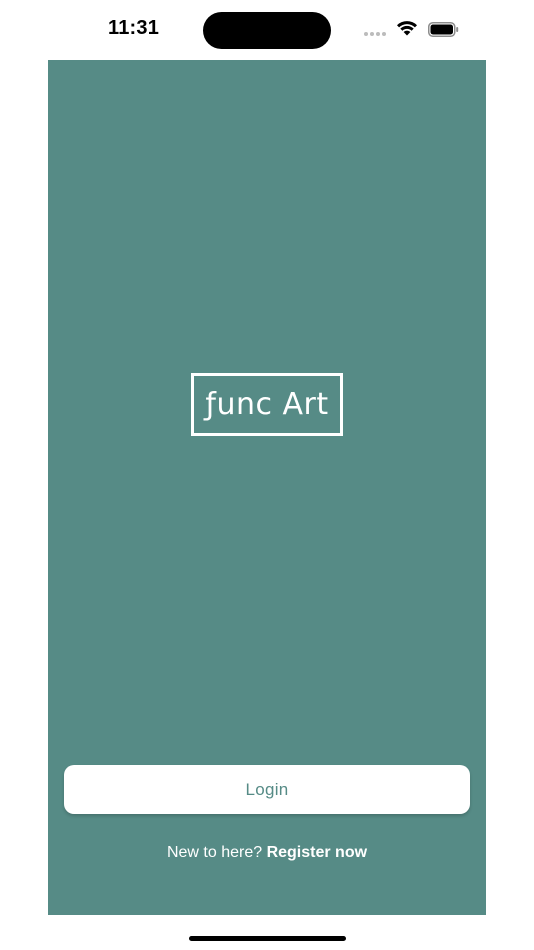 The height and width of the screenshot is (950, 534). I want to click on login-button: Login, so click(267, 789).